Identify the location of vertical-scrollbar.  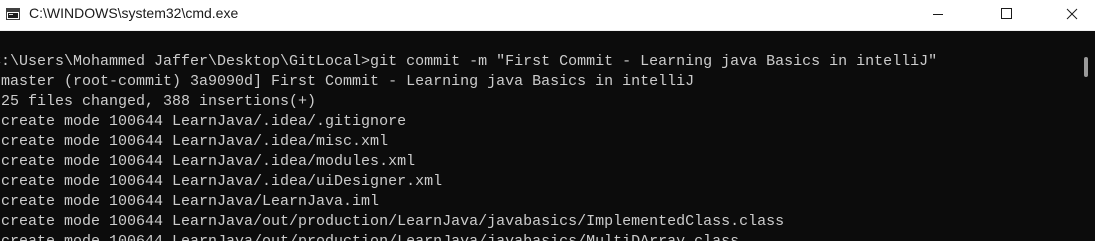
(1086, 136).